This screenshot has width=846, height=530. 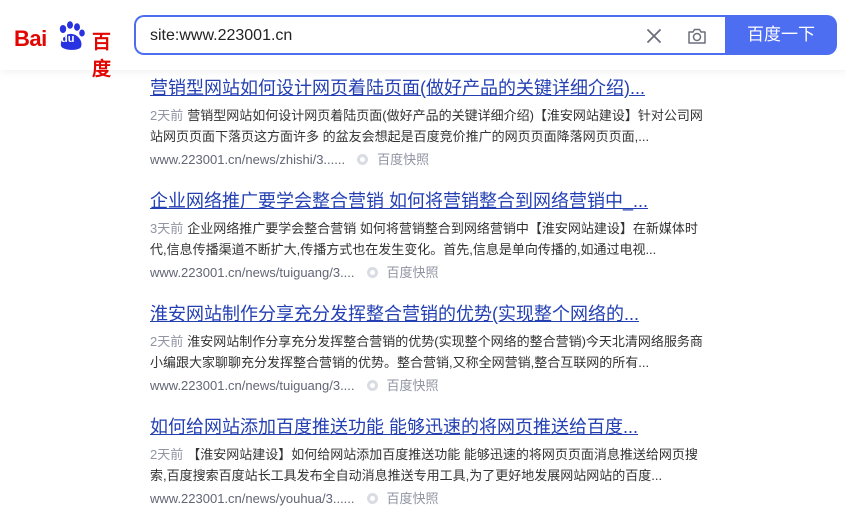 I want to click on search-input, so click(x=390, y=36).